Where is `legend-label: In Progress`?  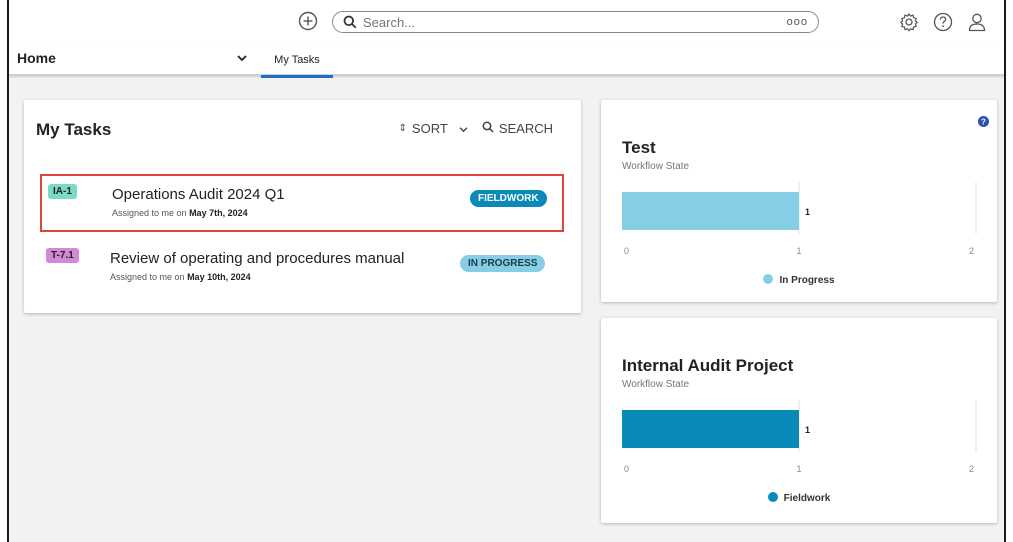
legend-label: In Progress is located at coordinates (807, 280).